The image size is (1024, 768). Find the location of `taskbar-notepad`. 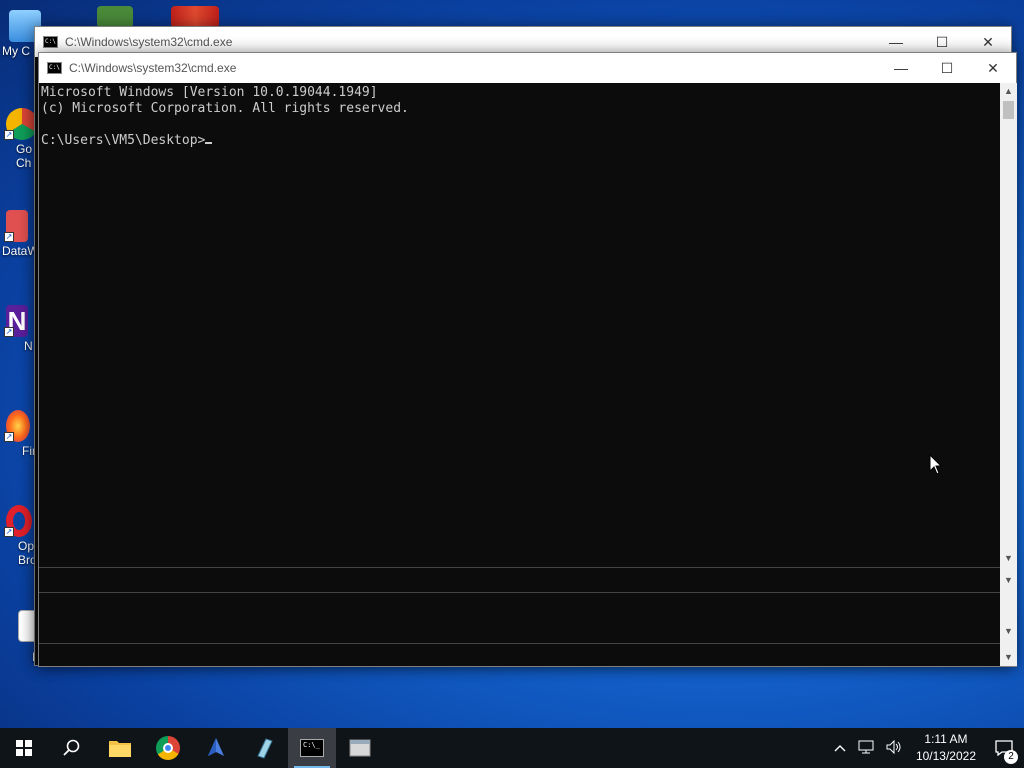

taskbar-notepad is located at coordinates (264, 748).